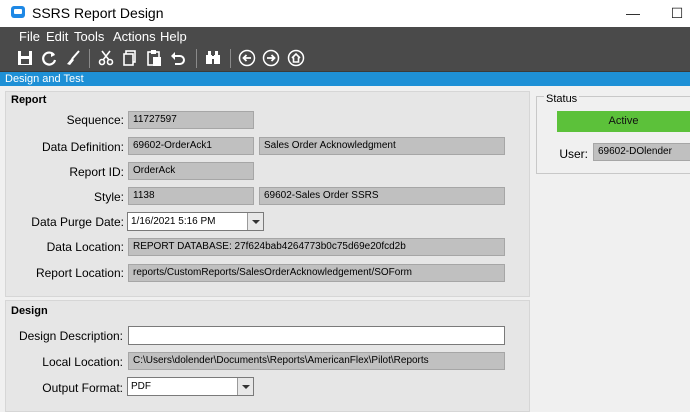  Describe the element at coordinates (82, 388) in the screenshot. I see `output-format-label: Output Format:` at that location.